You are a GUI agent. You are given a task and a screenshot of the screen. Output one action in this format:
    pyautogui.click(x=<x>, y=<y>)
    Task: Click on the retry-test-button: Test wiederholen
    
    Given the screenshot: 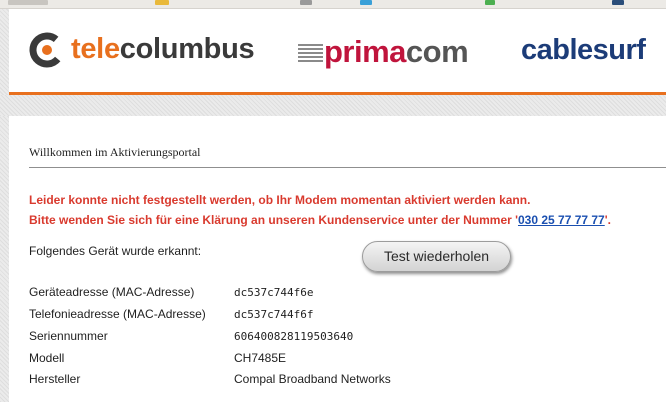 What is the action you would take?
    pyautogui.click(x=436, y=256)
    